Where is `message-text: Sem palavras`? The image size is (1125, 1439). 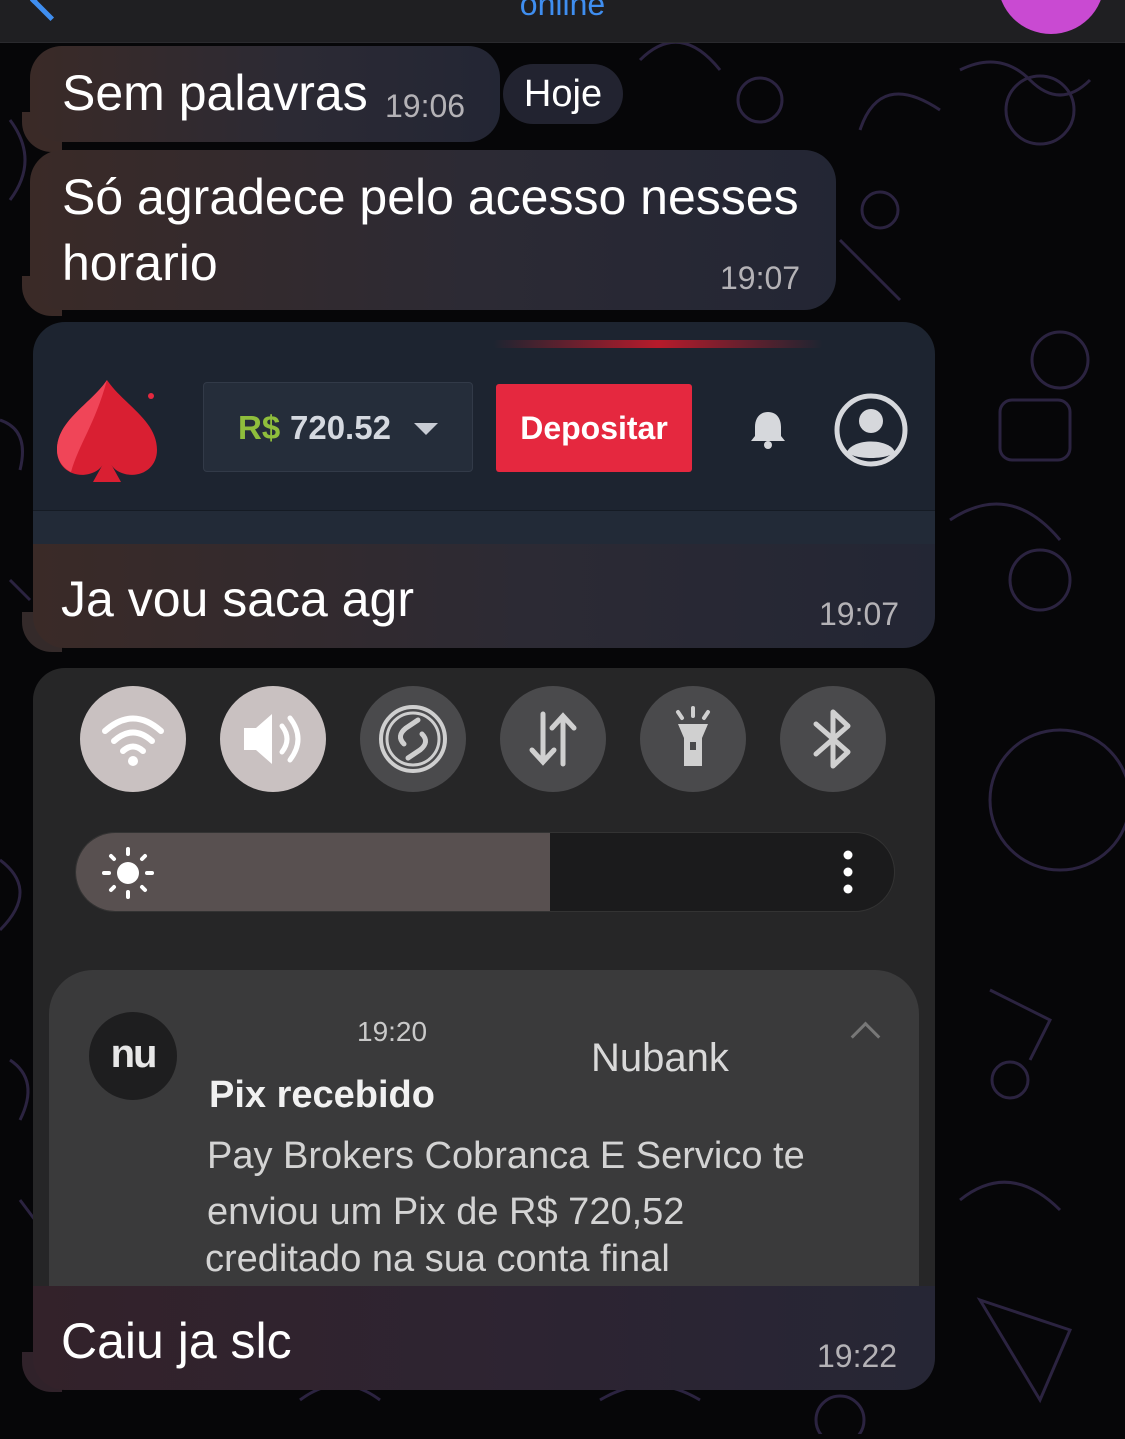 message-text: Sem palavras is located at coordinates (215, 93).